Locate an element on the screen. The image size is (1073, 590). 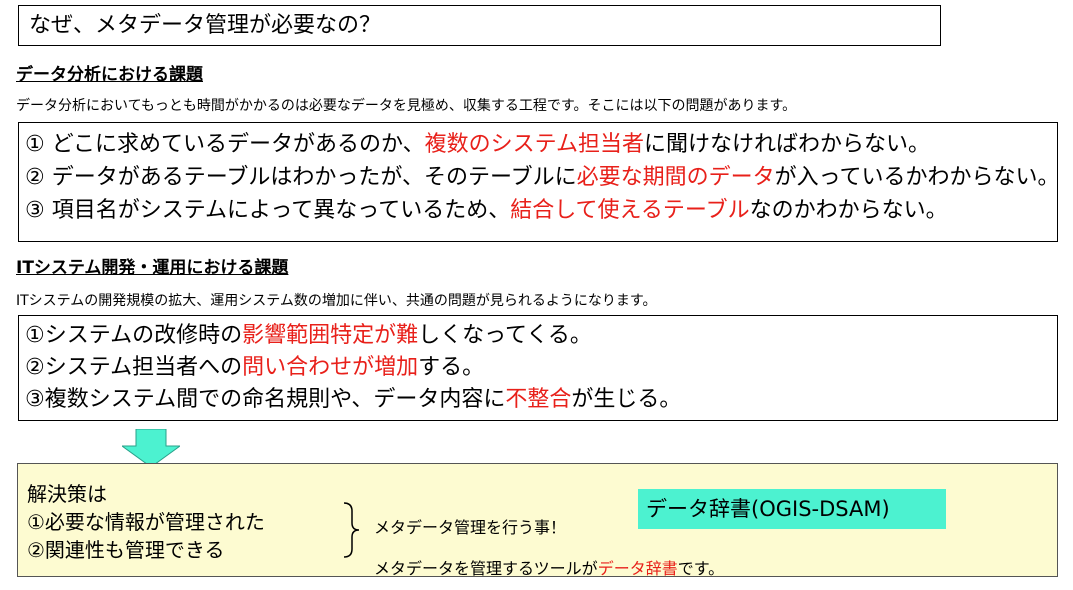
it-issue-3-highlight: 不整合 is located at coordinates (538, 399).